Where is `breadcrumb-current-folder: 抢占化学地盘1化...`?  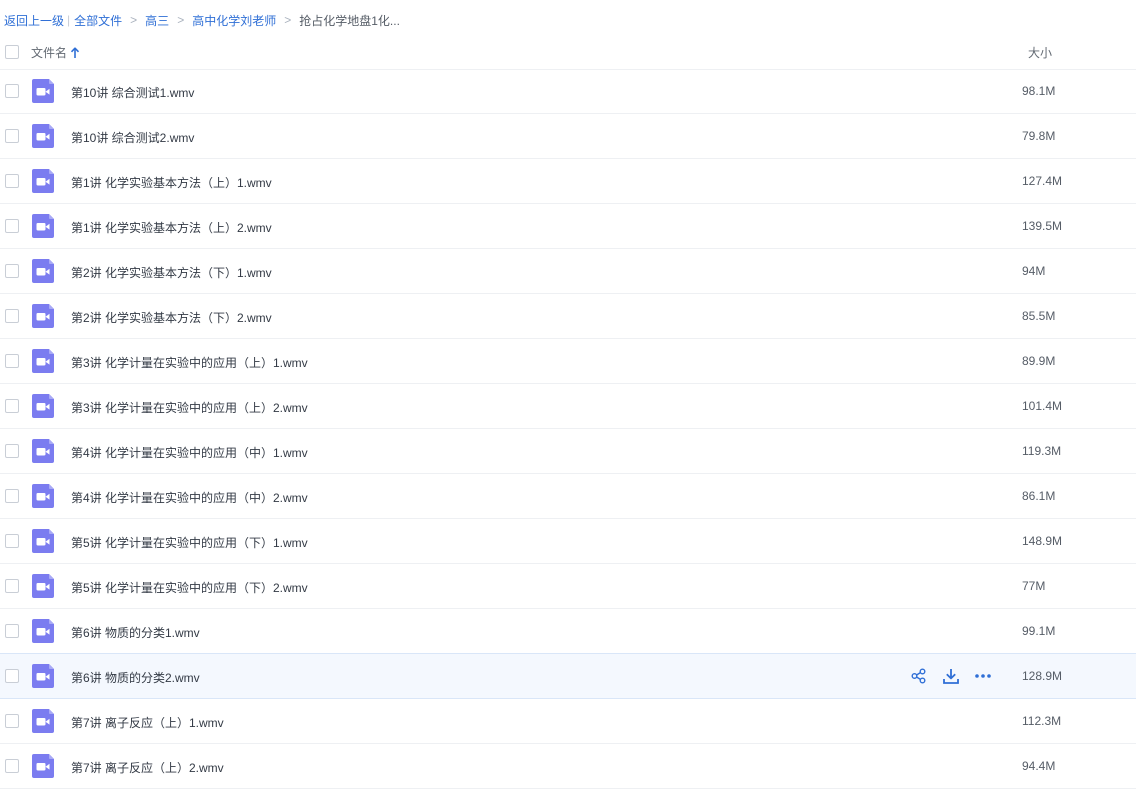 breadcrumb-current-folder: 抢占化学地盘1化... is located at coordinates (349, 20).